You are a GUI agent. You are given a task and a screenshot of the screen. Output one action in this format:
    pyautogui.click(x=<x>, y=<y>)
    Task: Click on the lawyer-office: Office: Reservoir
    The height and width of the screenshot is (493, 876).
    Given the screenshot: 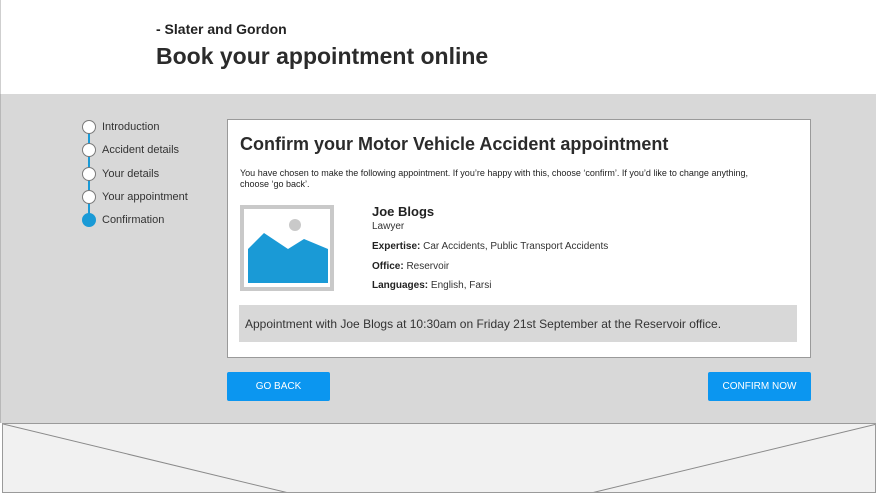 What is the action you would take?
    pyautogui.click(x=410, y=266)
    